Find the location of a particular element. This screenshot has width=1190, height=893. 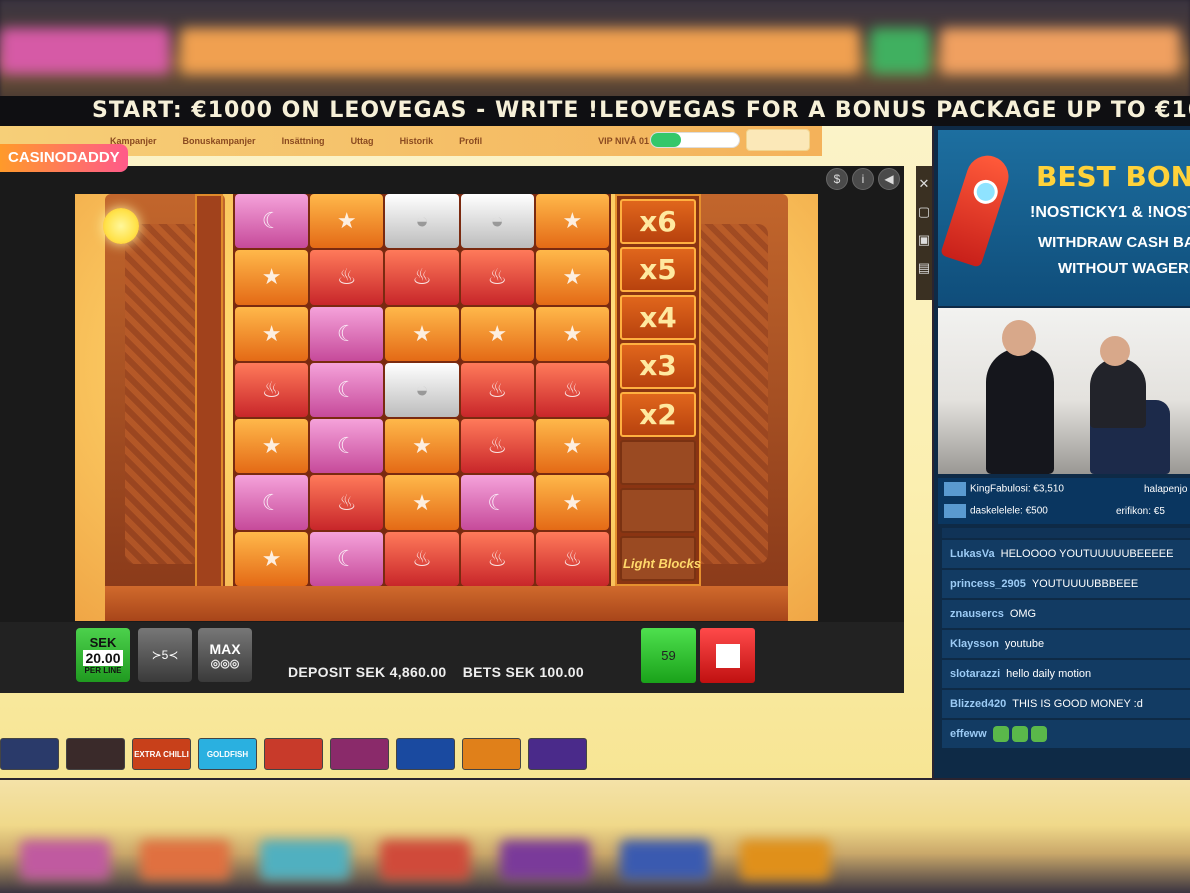

stop-button is located at coordinates (727, 655).